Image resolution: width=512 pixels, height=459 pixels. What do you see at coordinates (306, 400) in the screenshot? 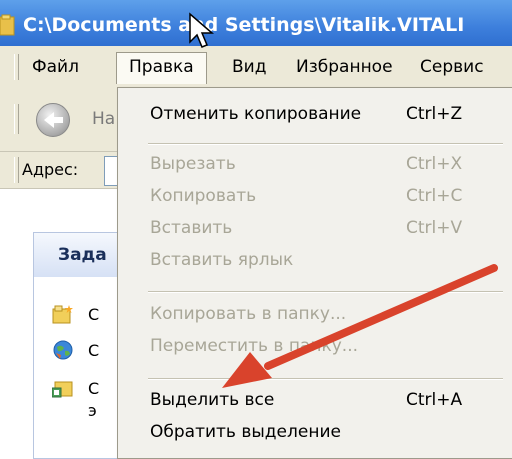
I see `menu-item-select-all: Выделить все Ctrl+A` at bounding box center [306, 400].